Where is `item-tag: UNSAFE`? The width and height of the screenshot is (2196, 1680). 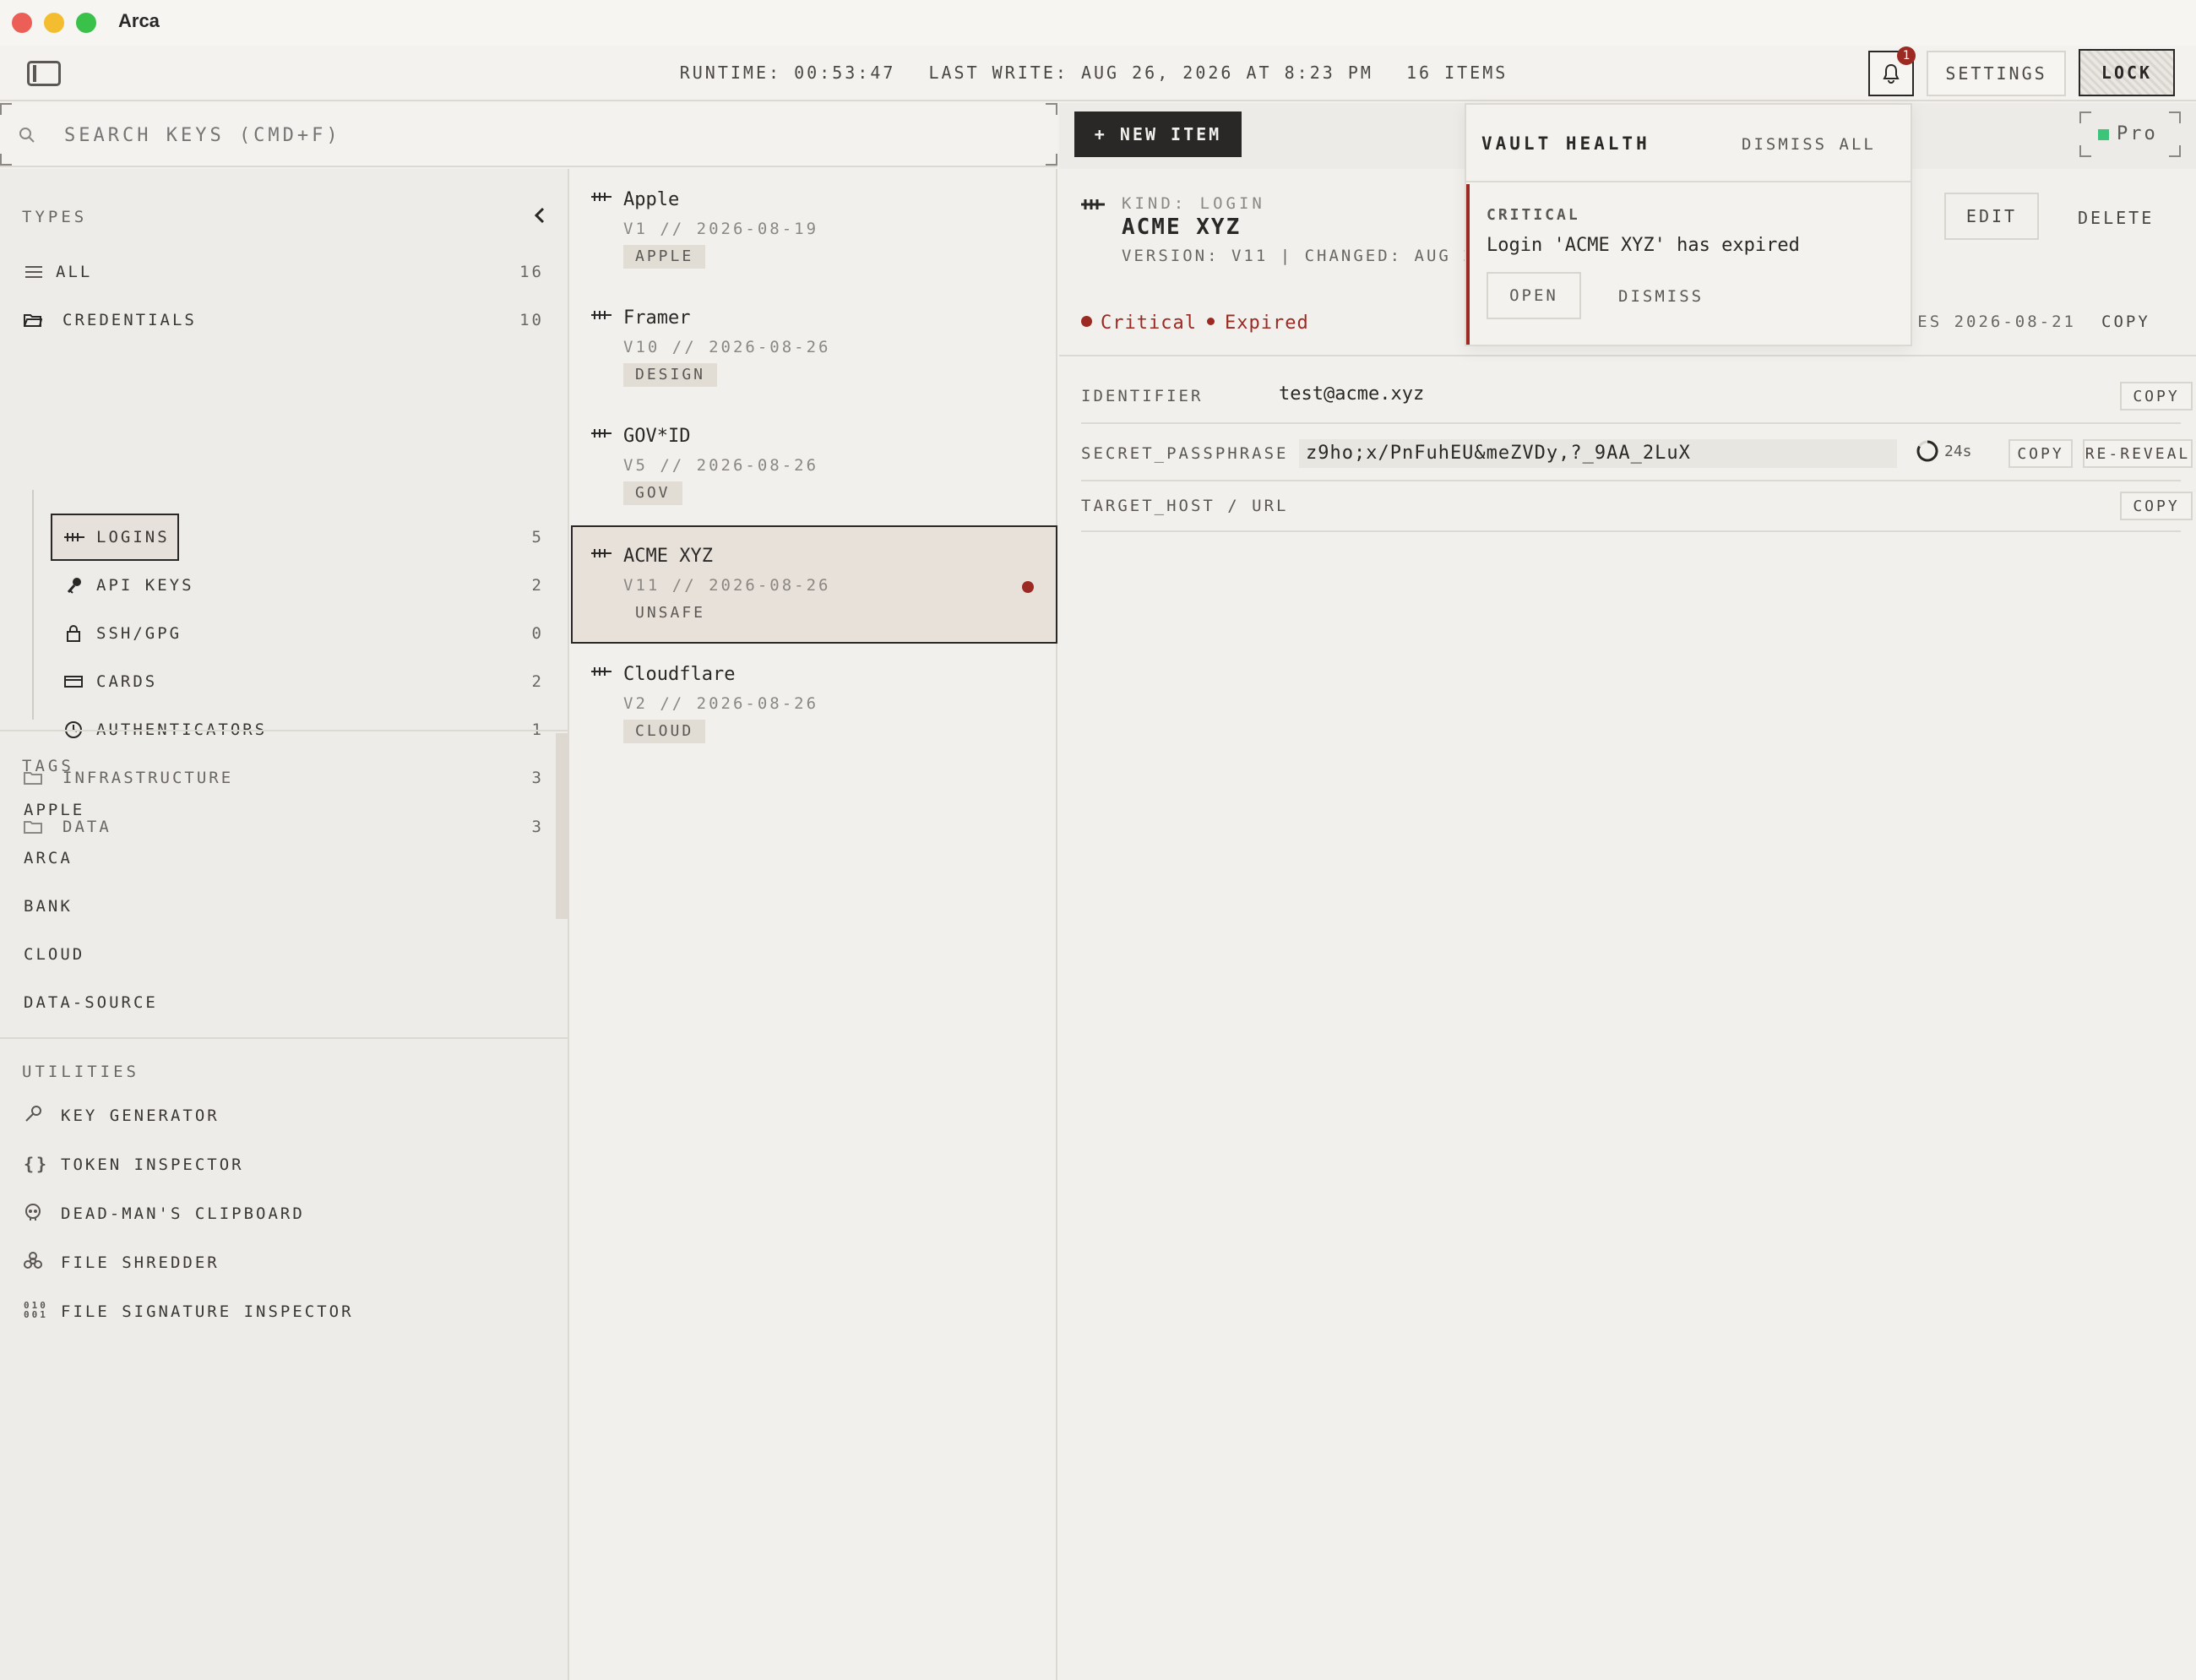
item-tag: UNSAFE is located at coordinates (671, 613).